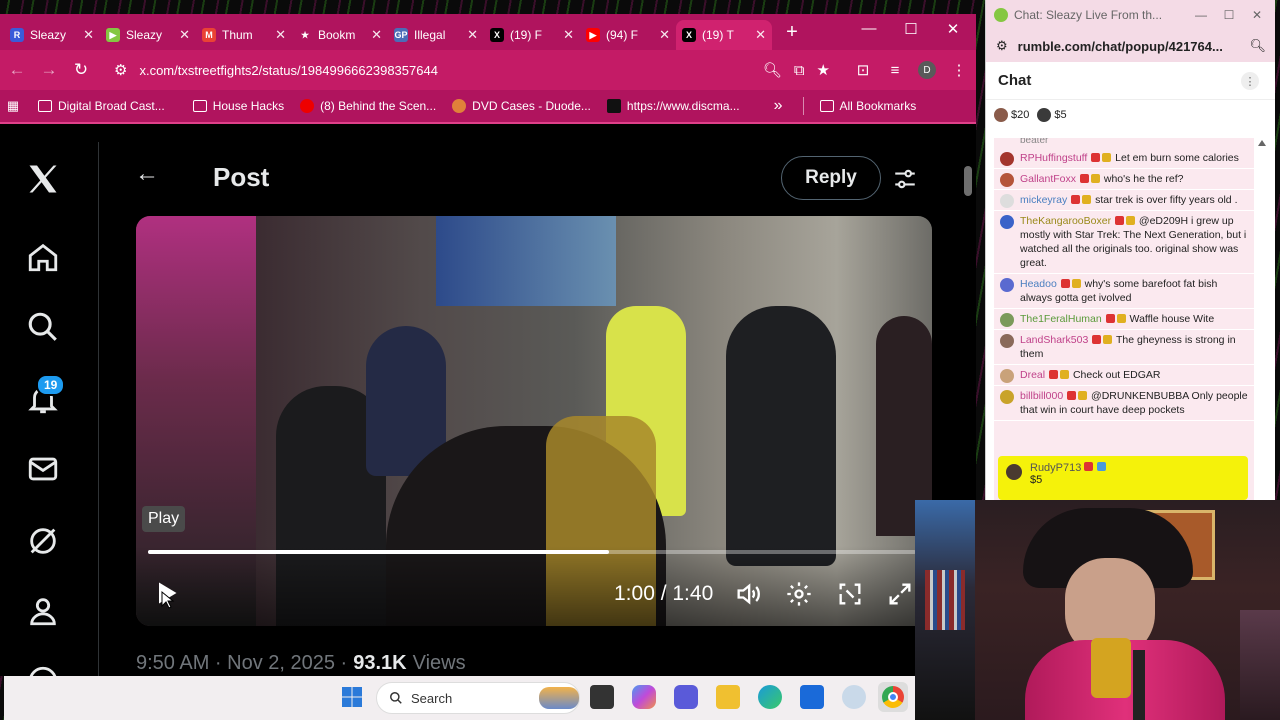 The width and height of the screenshot is (1280, 720). Describe the element at coordinates (778, 106) in the screenshot. I see `more-bookmarks-icon: »` at that location.